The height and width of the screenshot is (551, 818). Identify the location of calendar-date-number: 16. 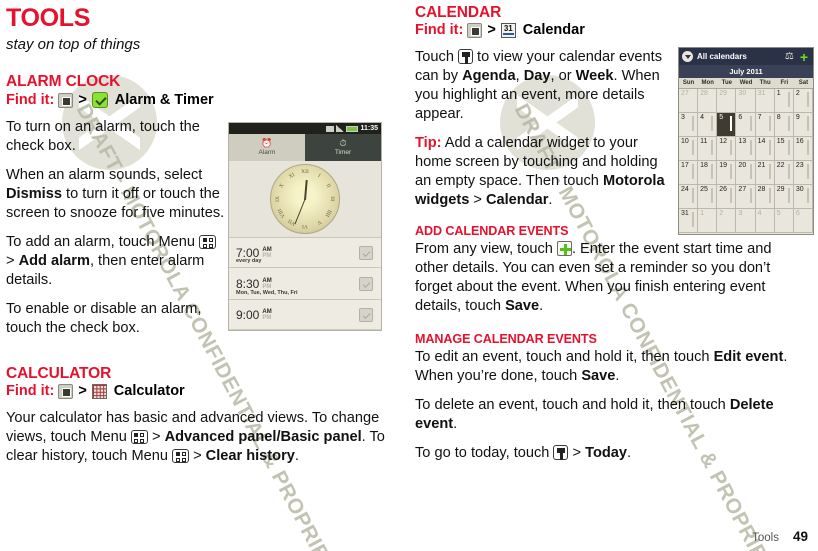
(799, 141).